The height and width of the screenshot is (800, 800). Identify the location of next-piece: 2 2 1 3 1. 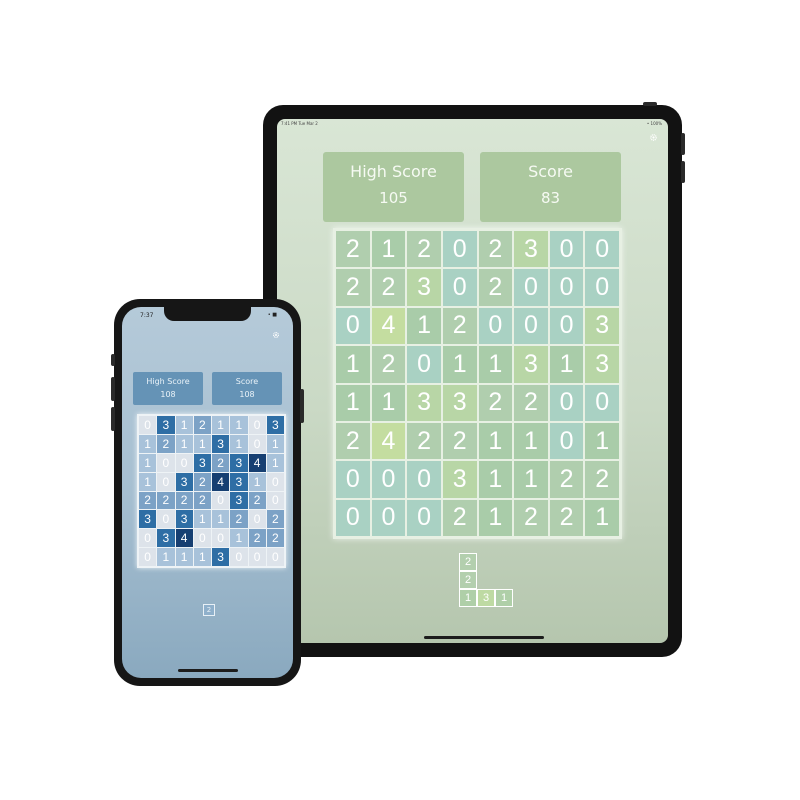
(491, 582).